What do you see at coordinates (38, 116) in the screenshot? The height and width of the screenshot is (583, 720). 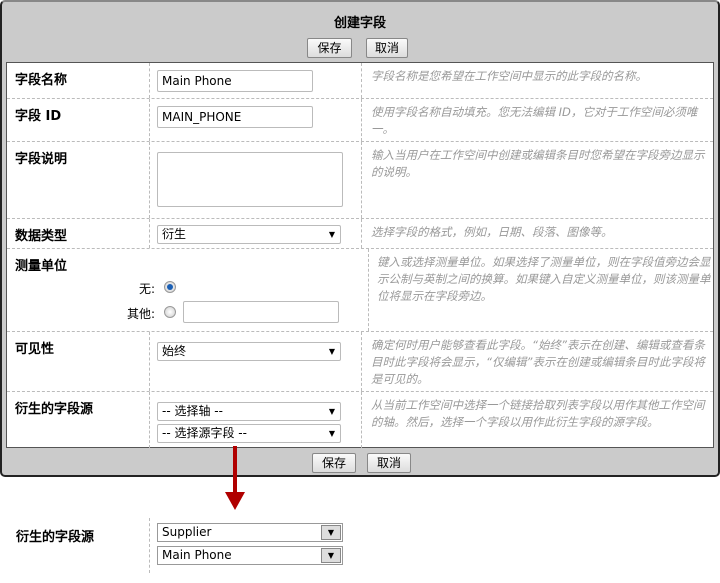 I see `field-id-label: 字段 ID` at bounding box center [38, 116].